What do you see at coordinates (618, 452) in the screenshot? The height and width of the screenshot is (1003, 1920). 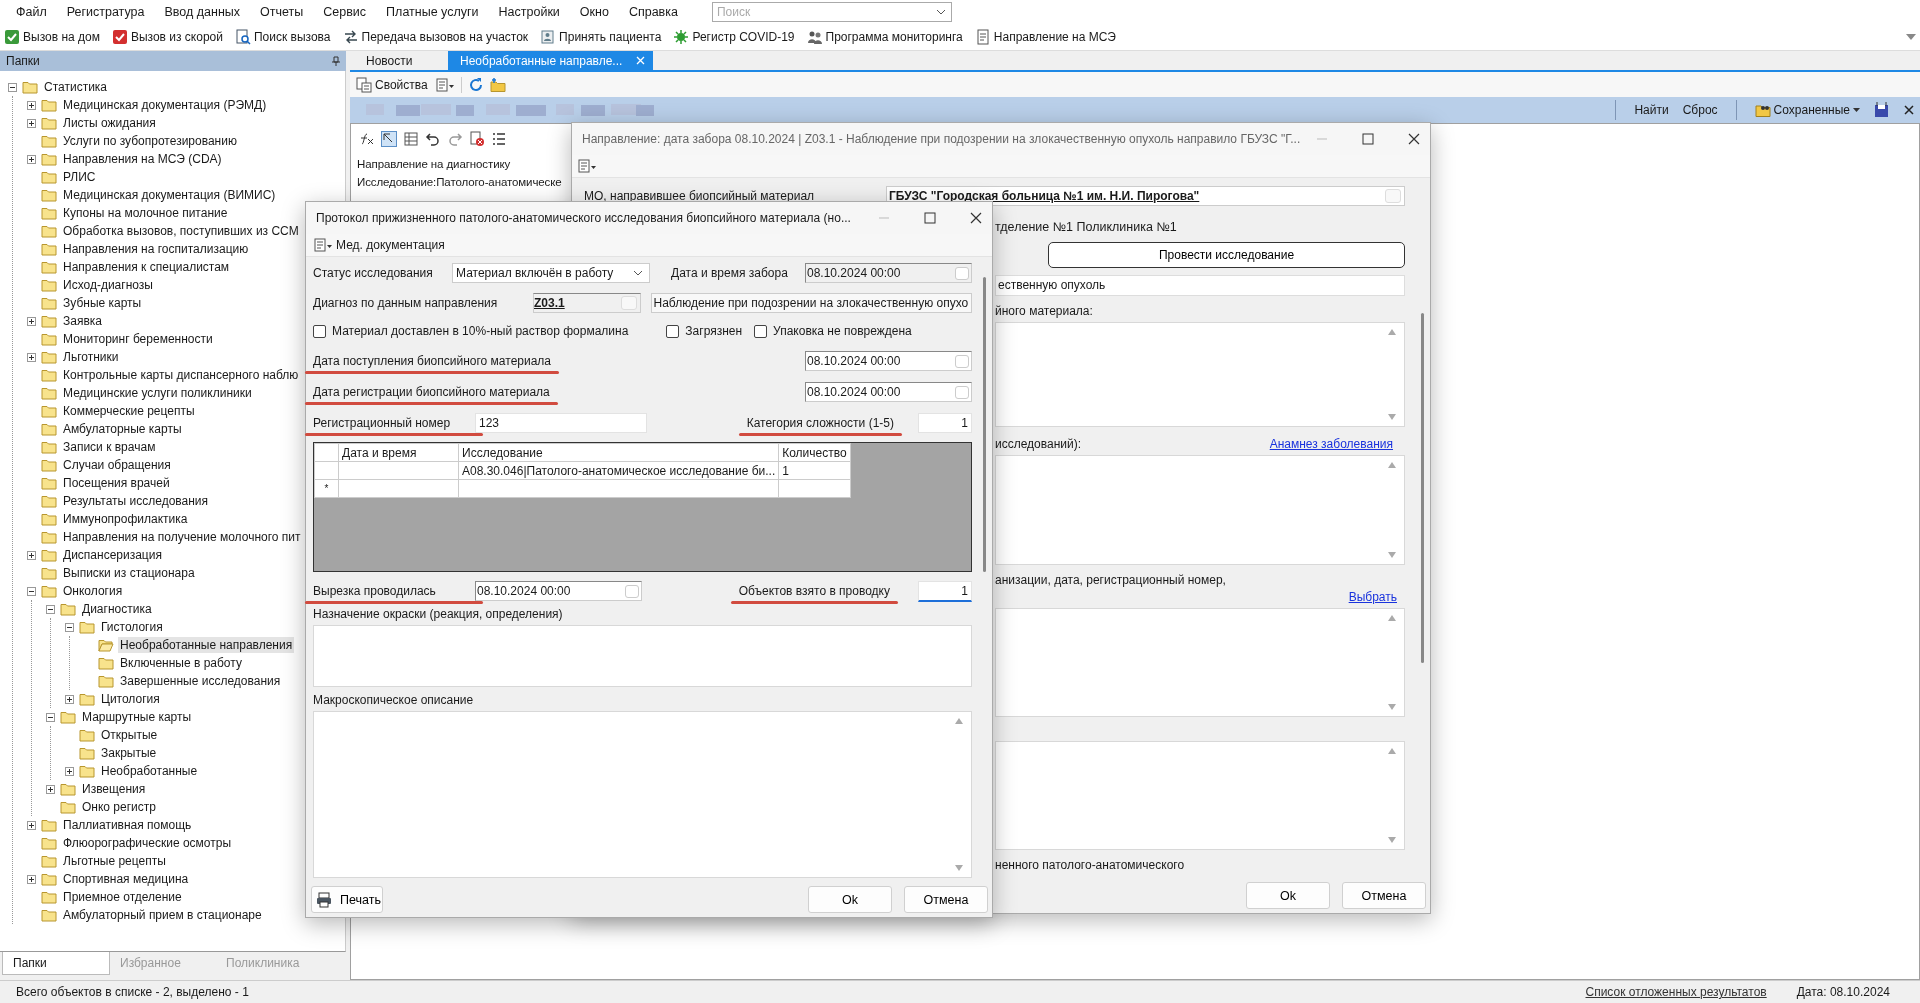 I see `column-header: Исследование` at bounding box center [618, 452].